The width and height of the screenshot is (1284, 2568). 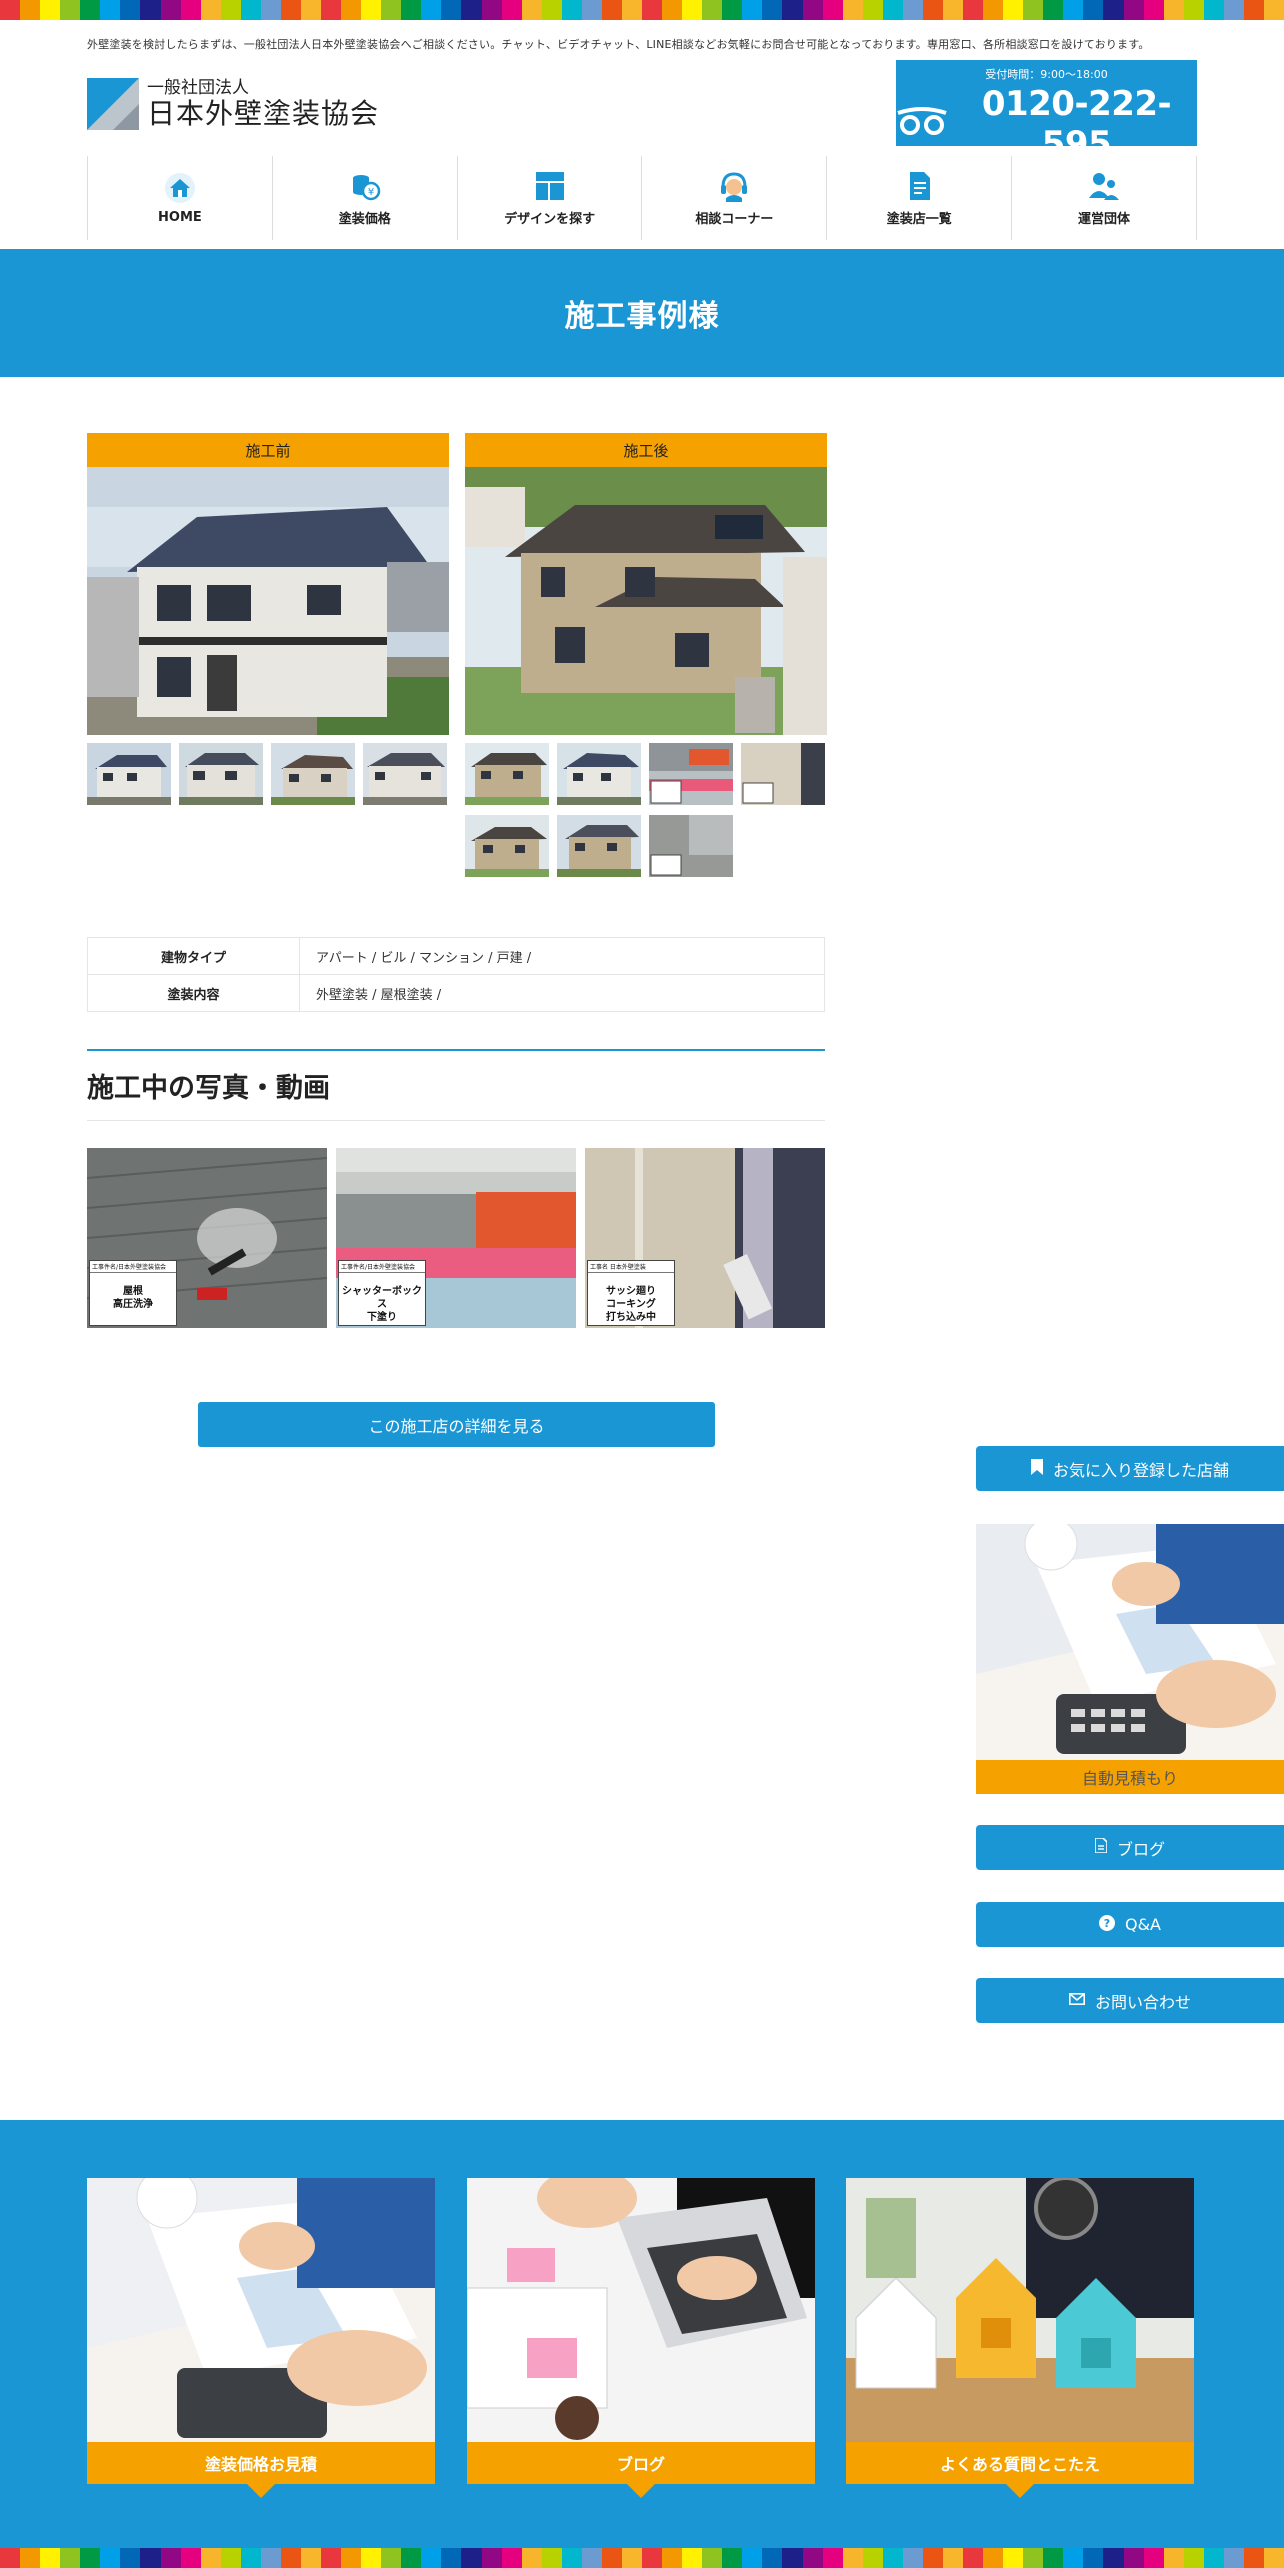 I want to click on file-icon, so click(x=1101, y=1847).